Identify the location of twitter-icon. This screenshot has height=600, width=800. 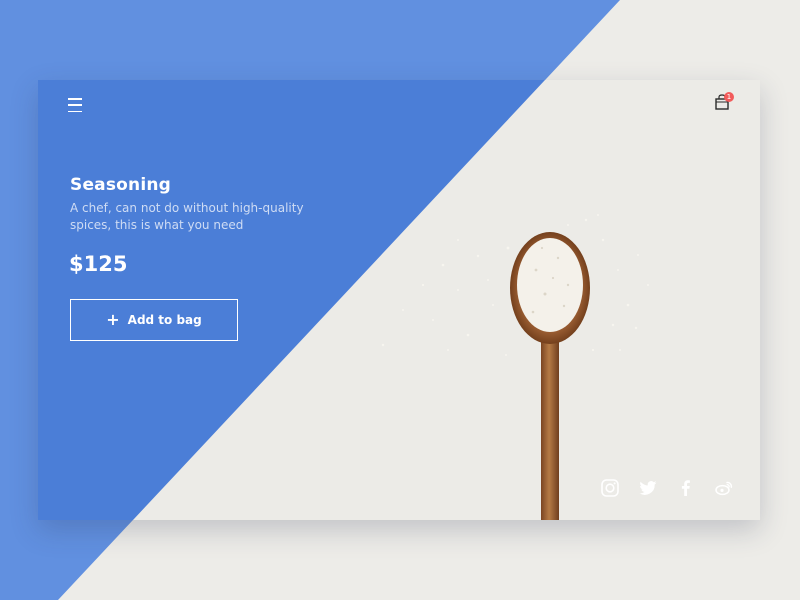
(648, 488).